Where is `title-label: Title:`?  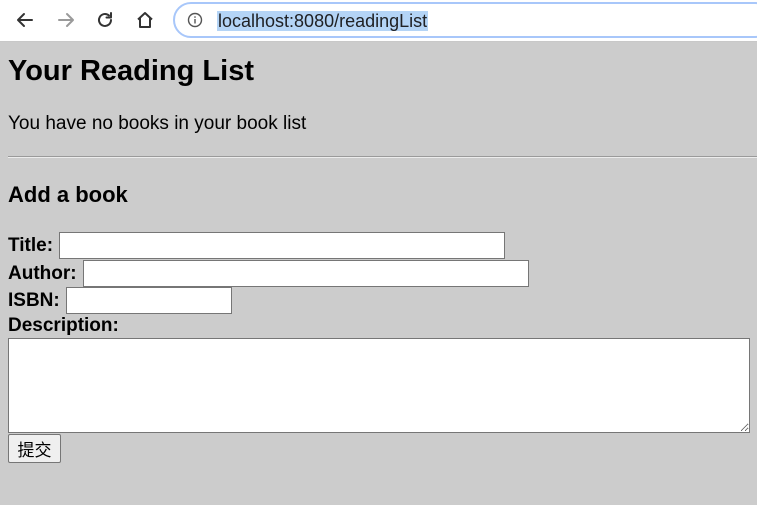
title-label: Title: is located at coordinates (31, 245).